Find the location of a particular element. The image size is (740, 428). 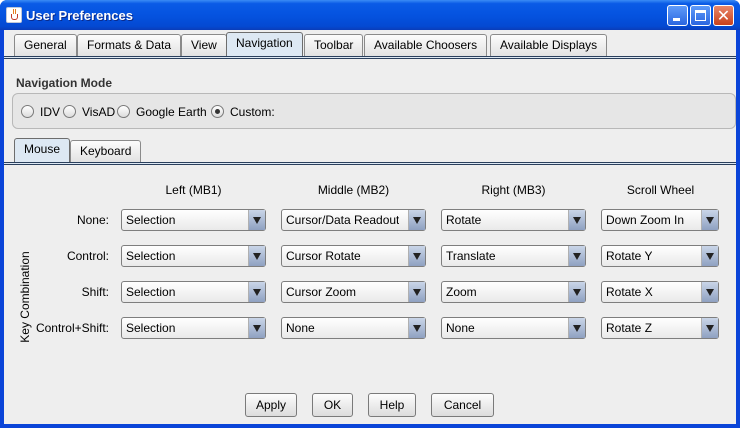

row-label-control: Control: is located at coordinates (87, 256).